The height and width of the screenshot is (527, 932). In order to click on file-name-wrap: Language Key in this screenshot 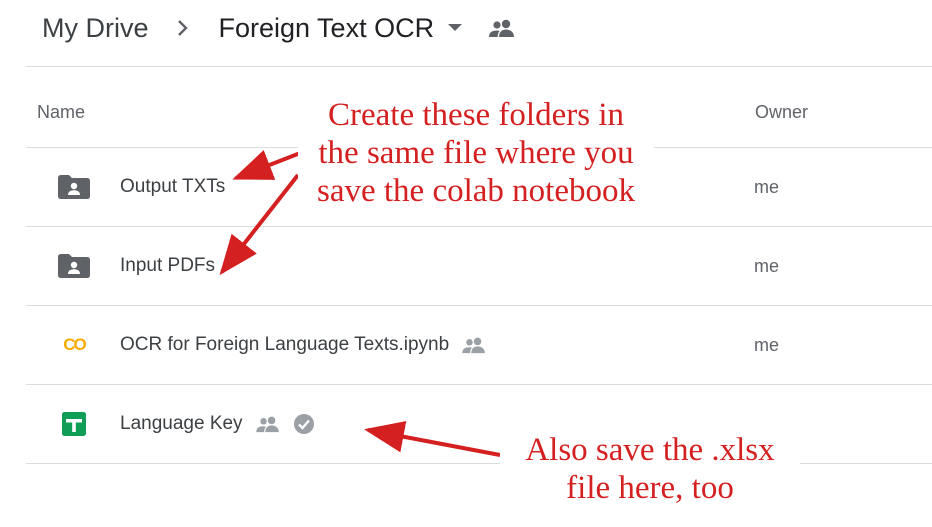, I will do `click(217, 424)`.